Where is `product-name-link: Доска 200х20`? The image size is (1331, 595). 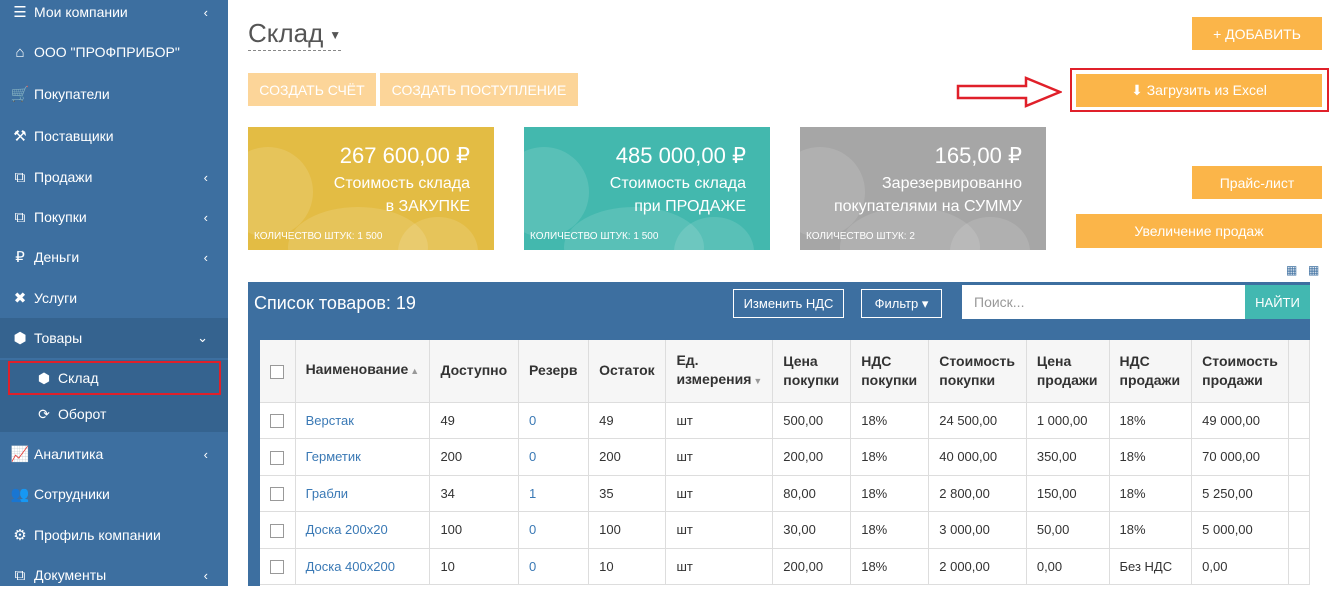 product-name-link: Доска 200х20 is located at coordinates (363, 530).